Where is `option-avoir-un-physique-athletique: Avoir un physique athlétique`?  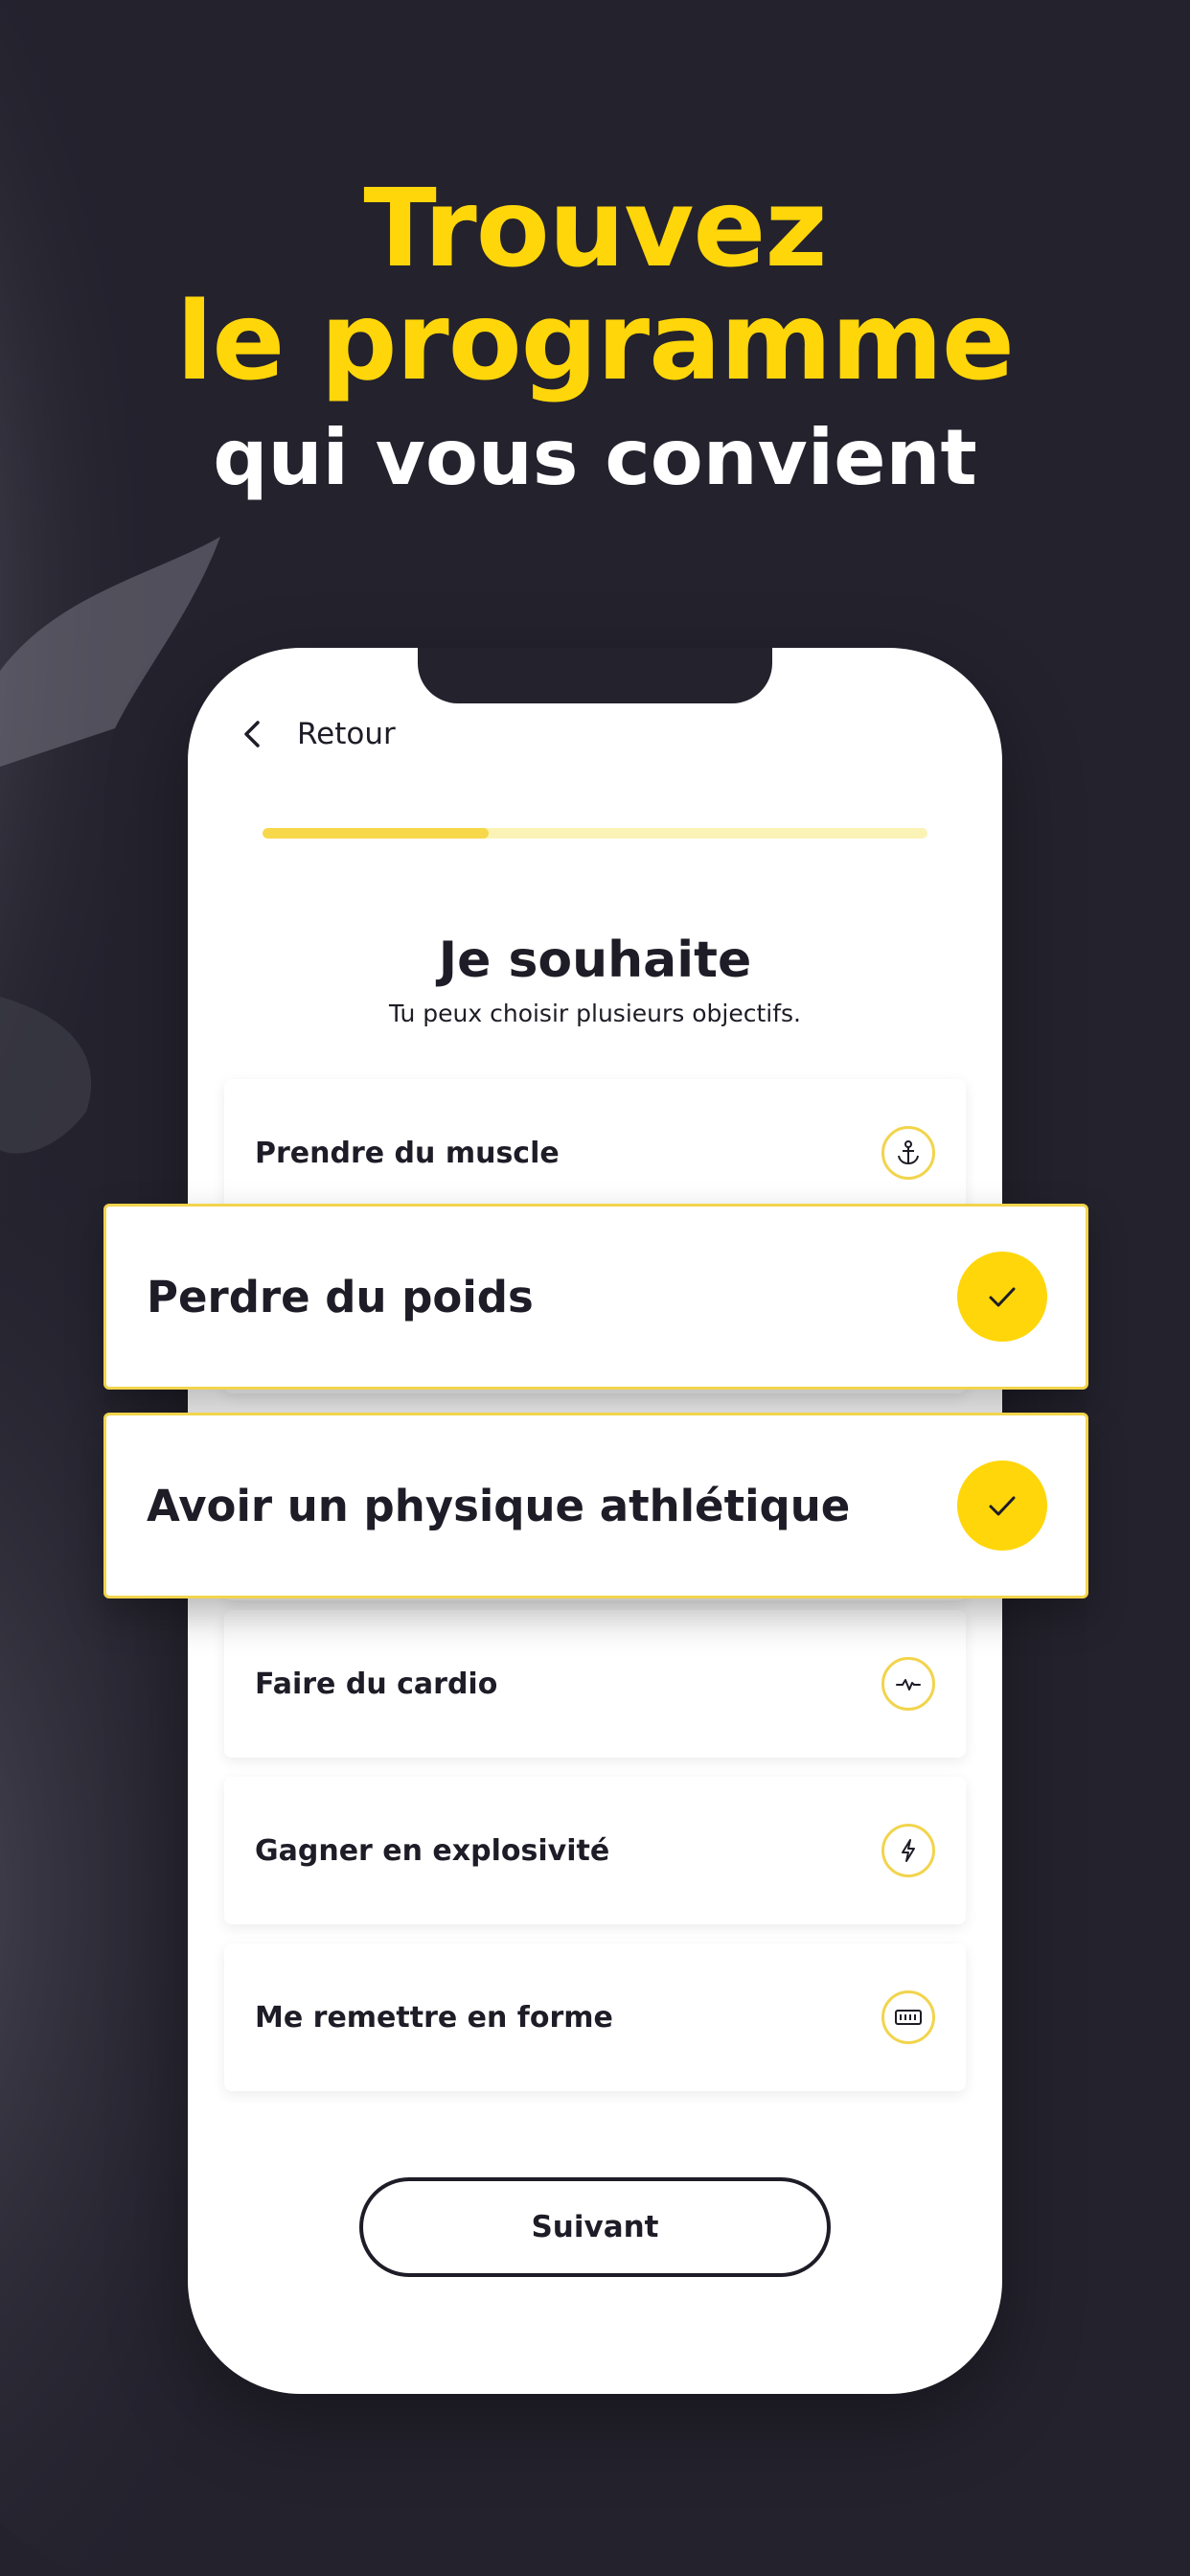 option-avoir-un-physique-athletique: Avoir un physique athlétique is located at coordinates (595, 1506).